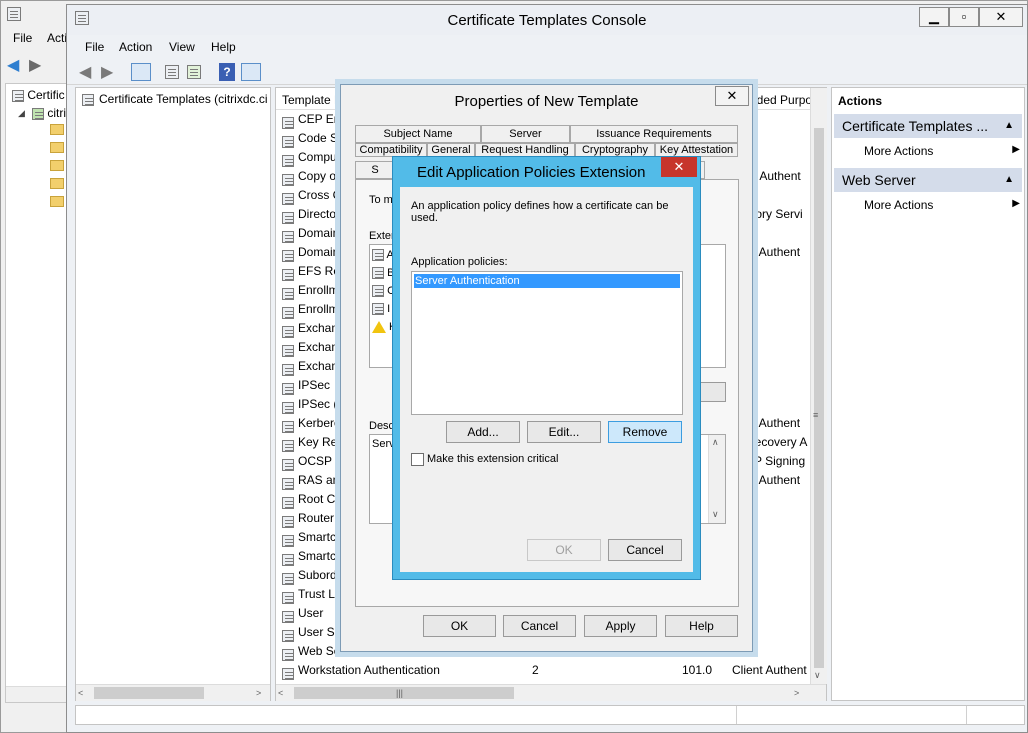 This screenshot has height=733, width=1028. Describe the element at coordinates (620, 626) in the screenshot. I see `properties-apply-button: Apply` at that location.